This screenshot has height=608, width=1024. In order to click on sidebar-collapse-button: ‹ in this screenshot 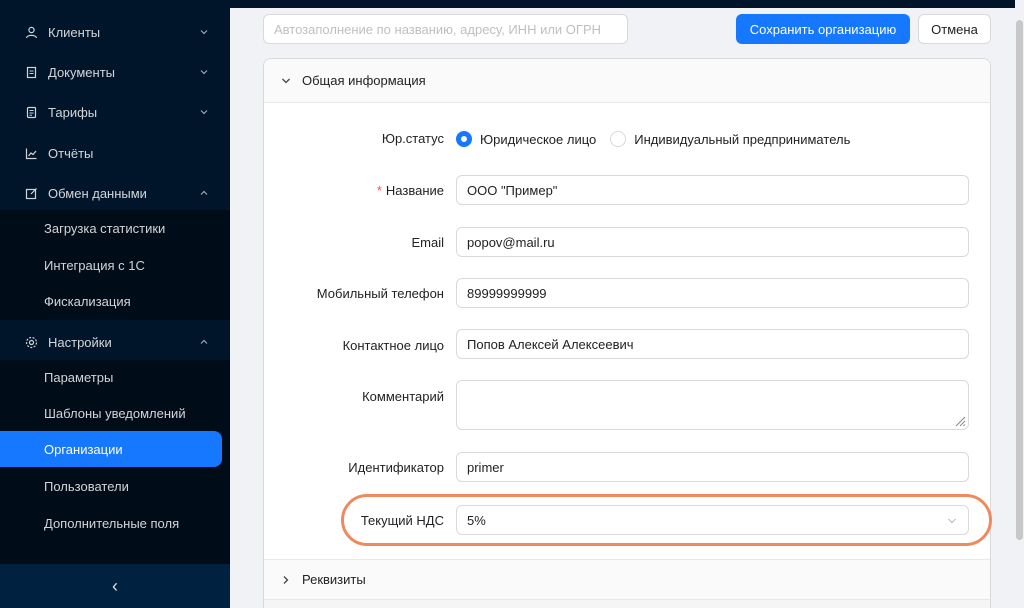, I will do `click(115, 586)`.